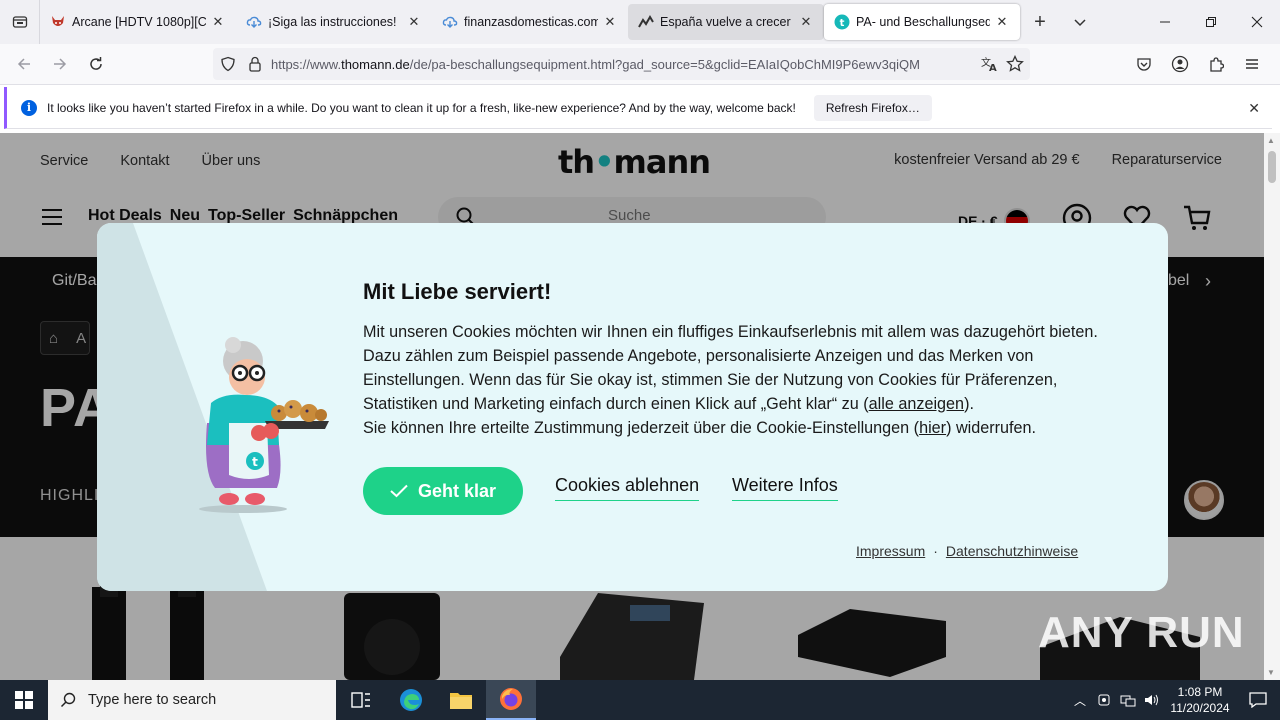  I want to click on show-all-link: alle anzeigen, so click(916, 404).